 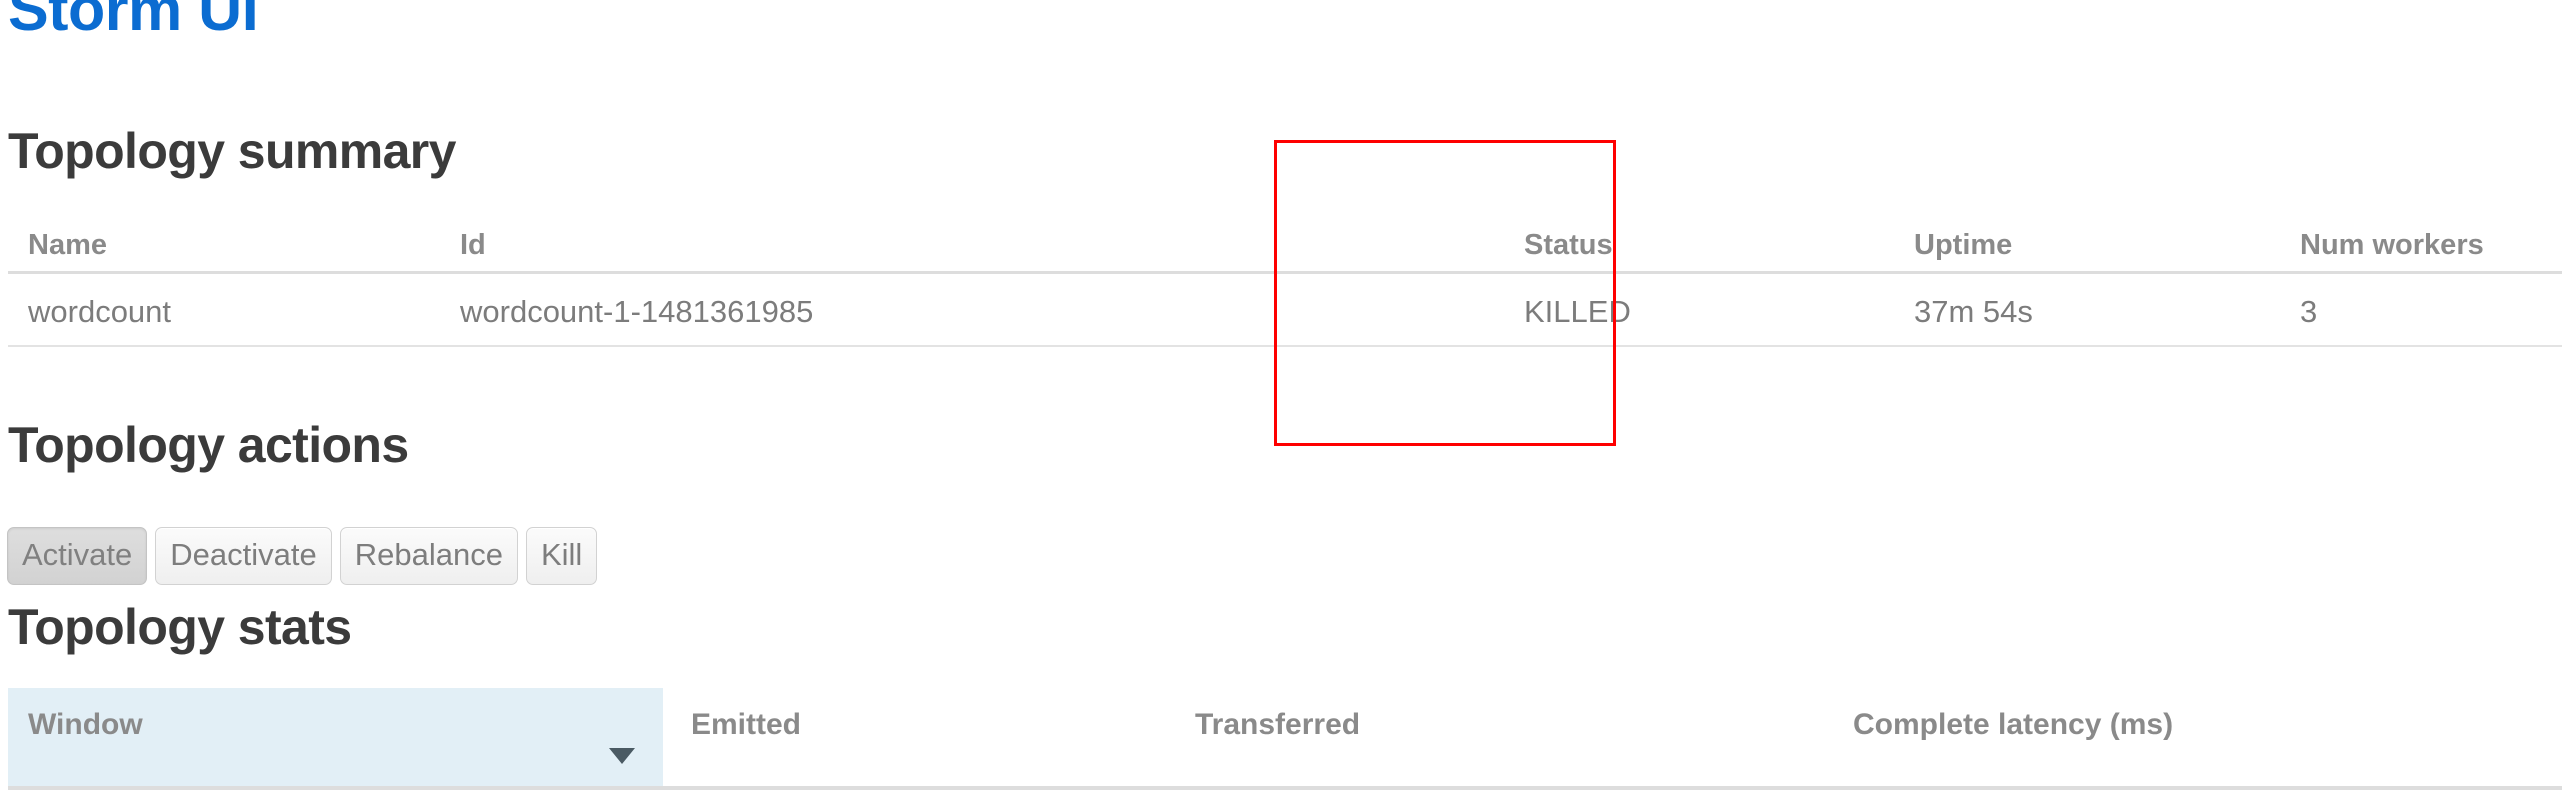 I want to click on topology-stats-heading: Topology stats, so click(x=180, y=627).